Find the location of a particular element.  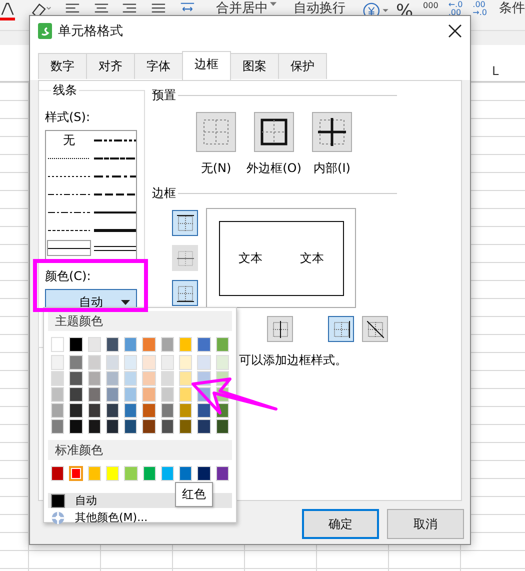

line-style-list: 无 is located at coordinates (91, 195).